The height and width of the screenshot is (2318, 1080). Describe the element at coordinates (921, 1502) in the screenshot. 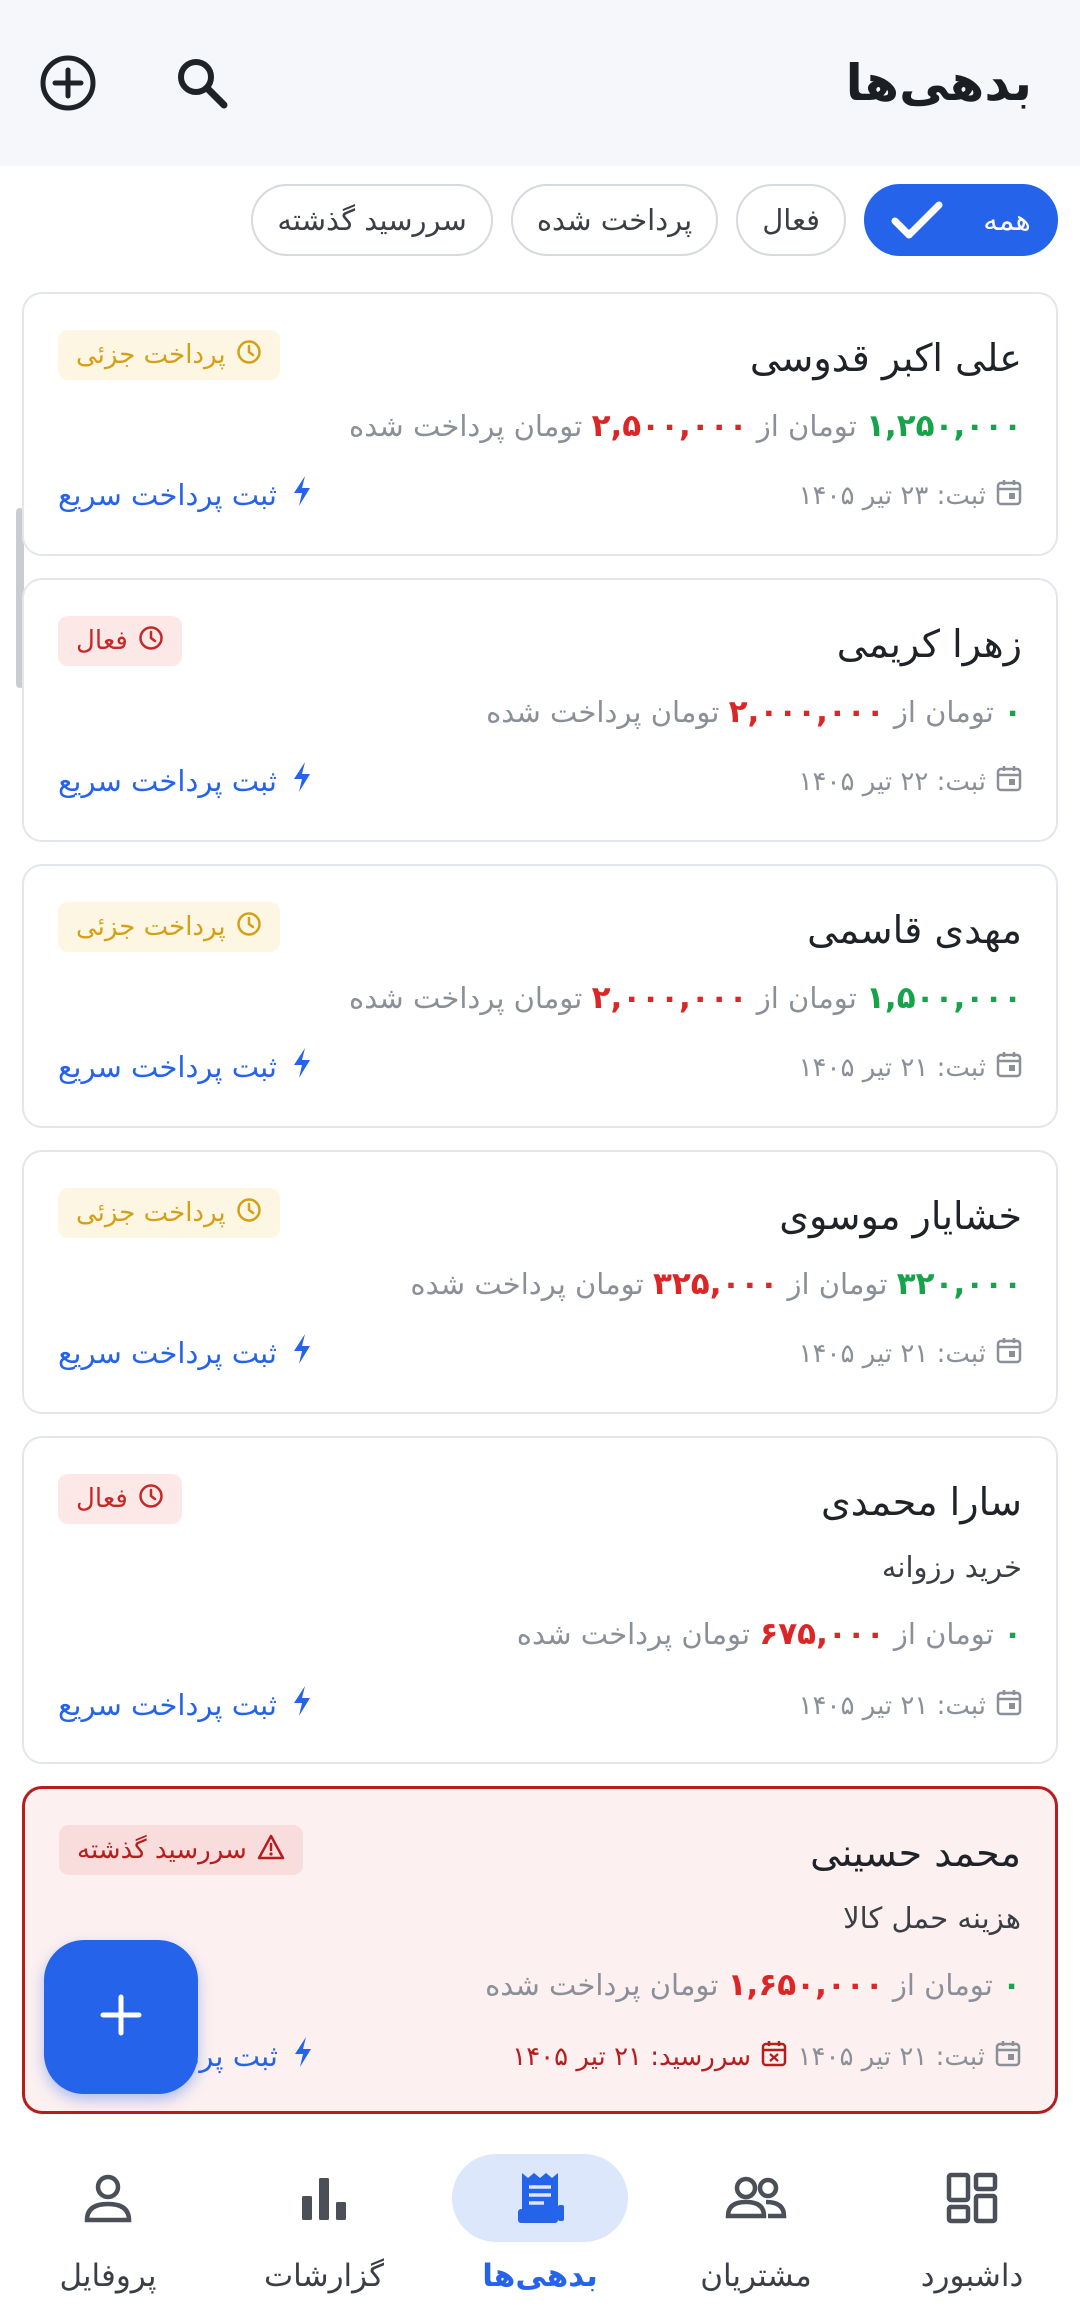

I see `debtor-name: سارا محمدی` at that location.